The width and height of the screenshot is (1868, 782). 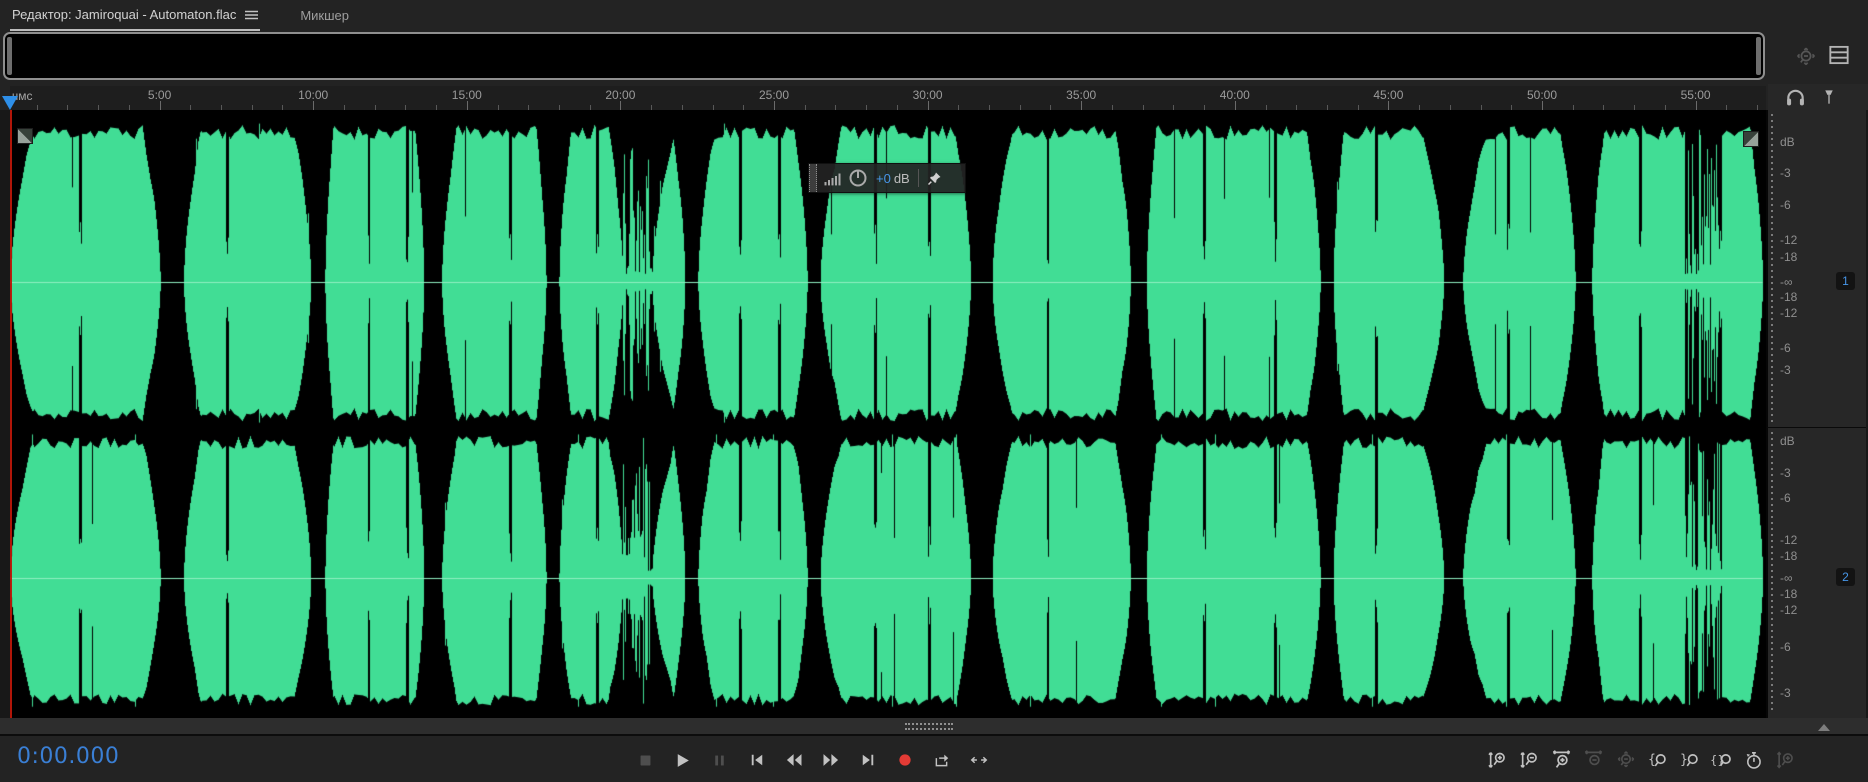 What do you see at coordinates (1497, 760) in the screenshot?
I see `zoom-in-amplitude-button` at bounding box center [1497, 760].